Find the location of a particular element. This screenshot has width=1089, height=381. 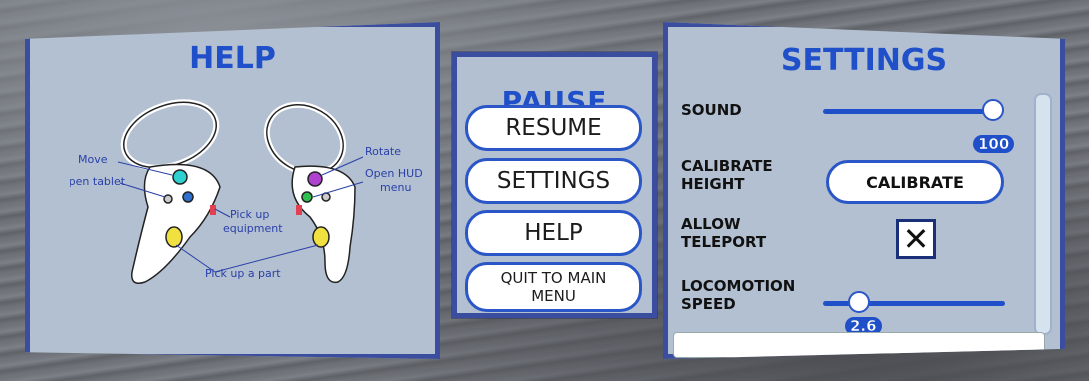

rotate-label: Rotate is located at coordinates (383, 151).